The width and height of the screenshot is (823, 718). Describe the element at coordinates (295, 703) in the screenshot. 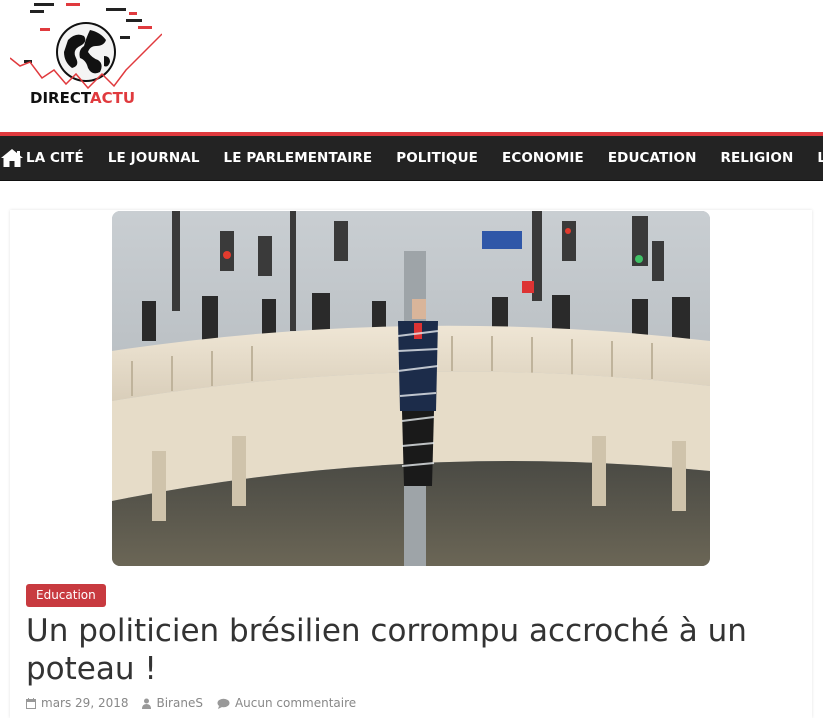

I see `meta-comments-text: Aucun commentaire` at that location.